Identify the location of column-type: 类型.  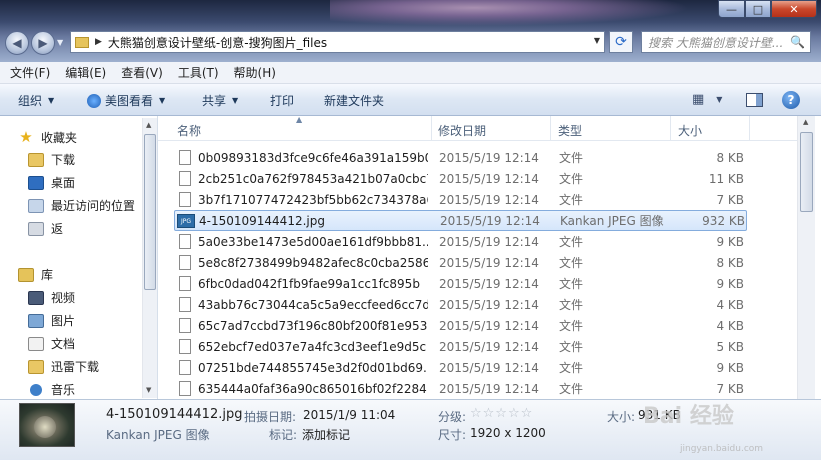
(570, 130).